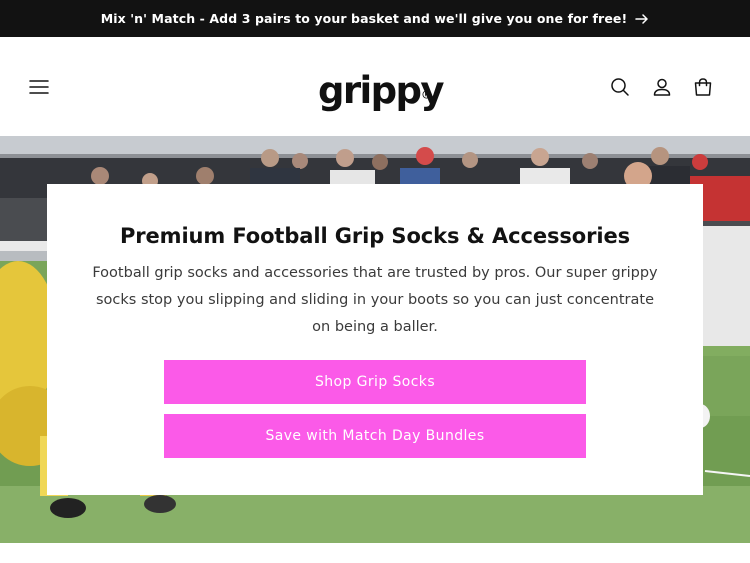 This screenshot has width=750, height=563. I want to click on match-day-bundles-button: Save with Match Day Bundles, so click(375, 436).